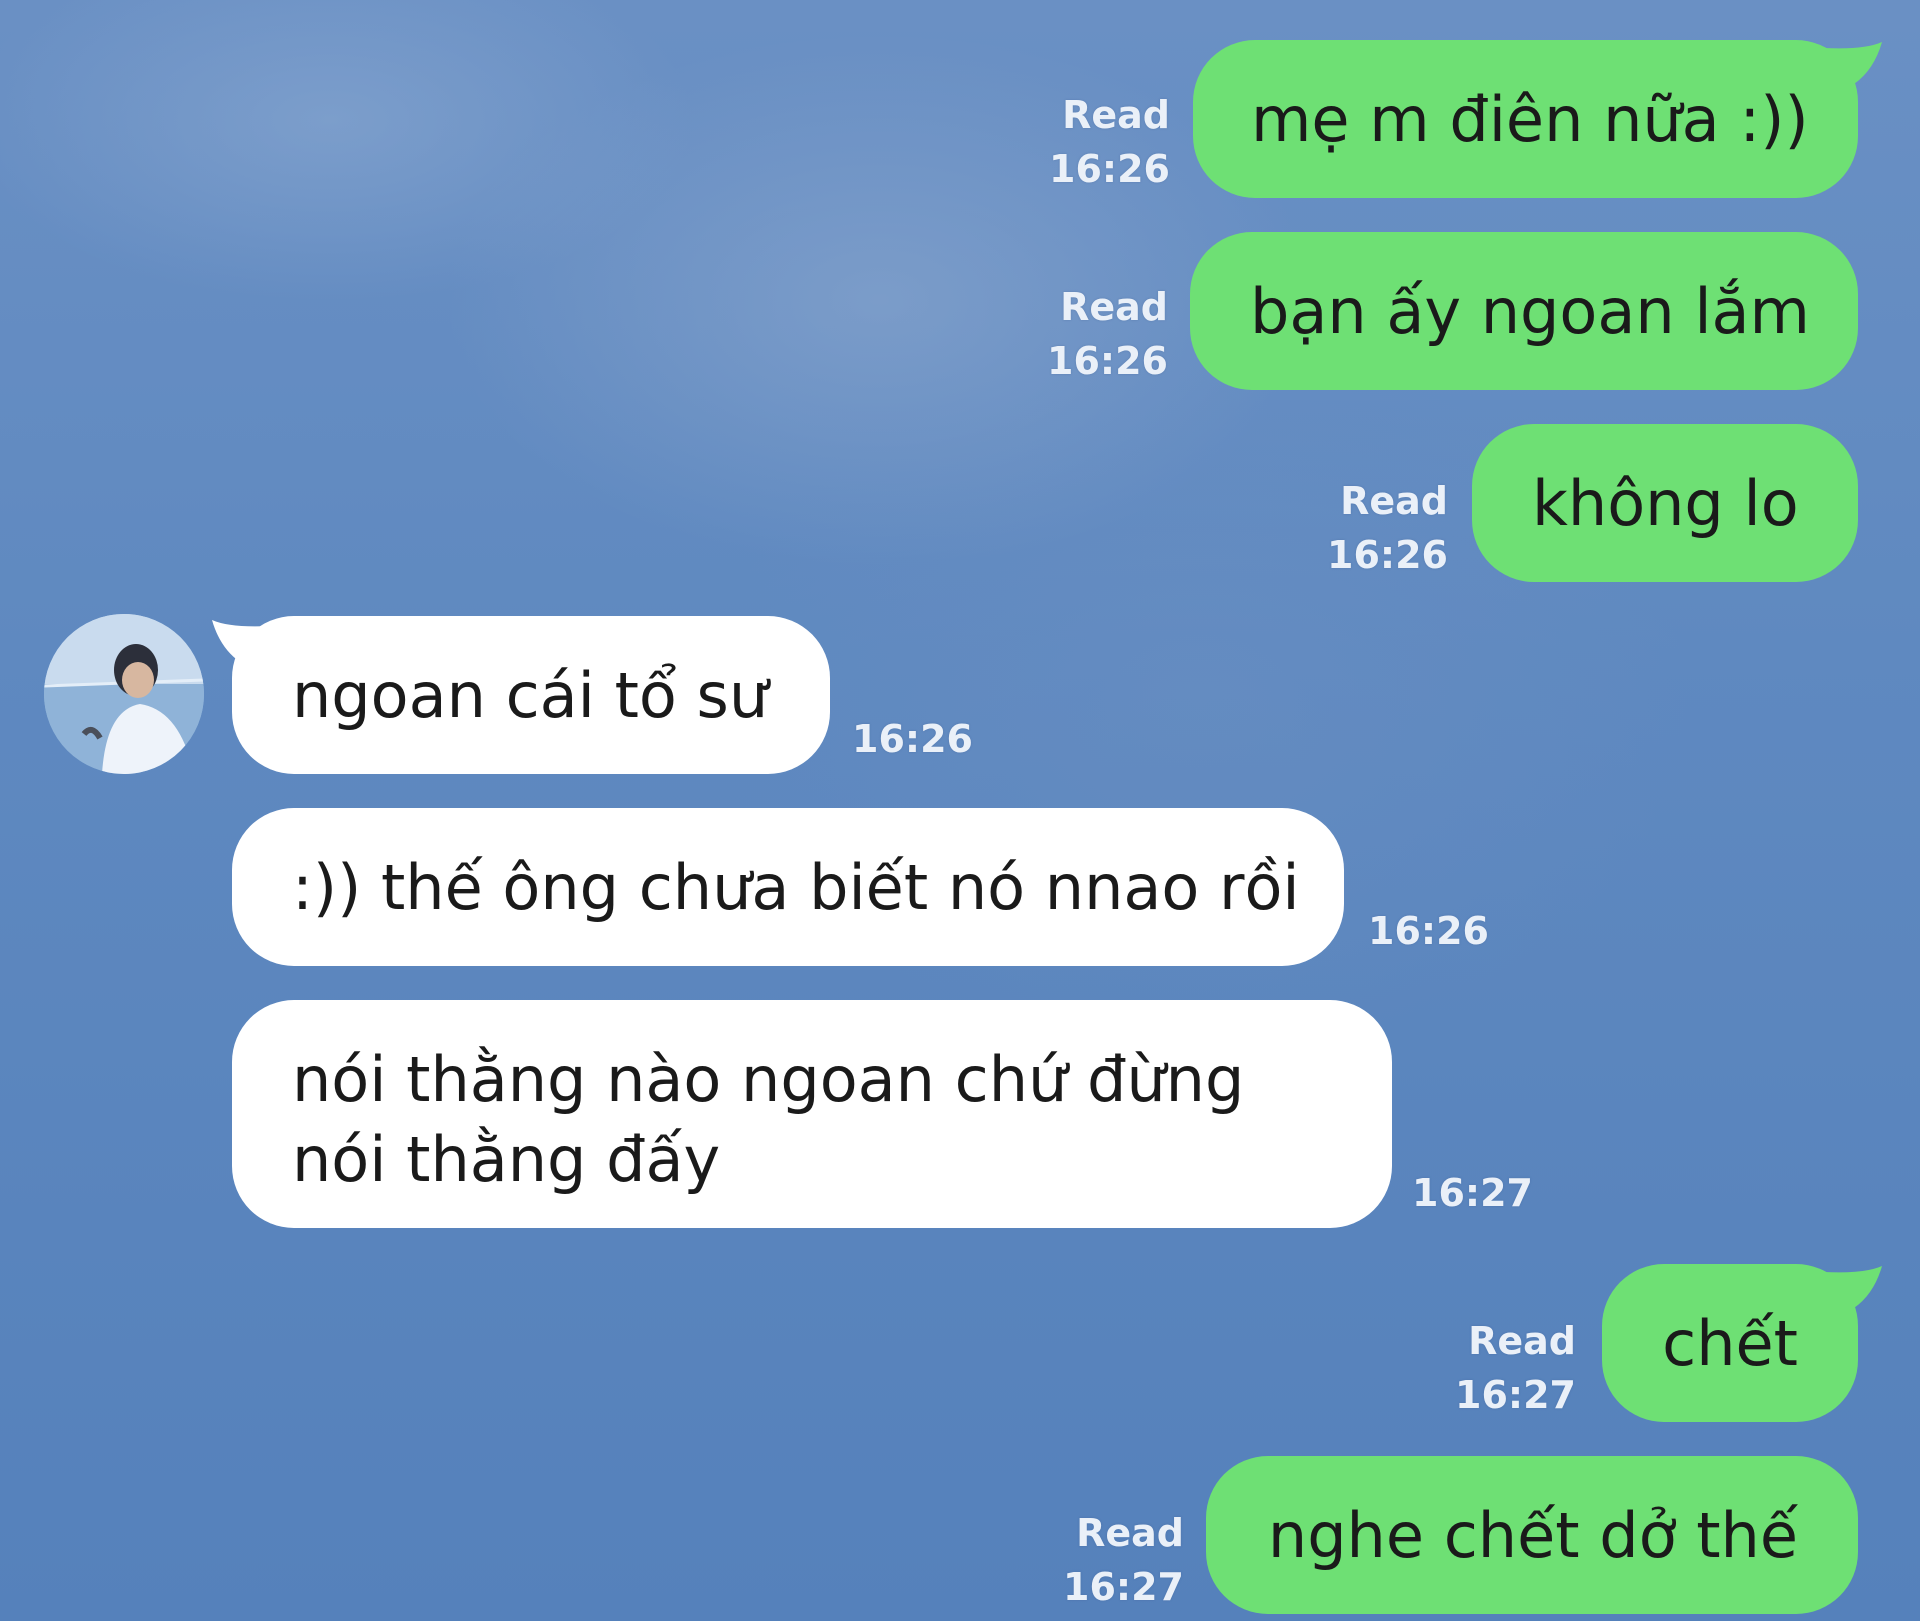  I want to click on contact-avatar-photo-icon, so click(124, 694).